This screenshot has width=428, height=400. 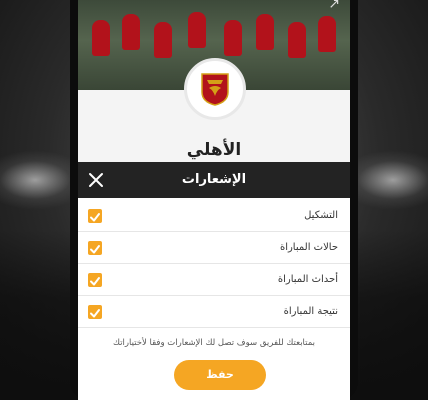 I want to click on checkbox-match-result, so click(x=95, y=312).